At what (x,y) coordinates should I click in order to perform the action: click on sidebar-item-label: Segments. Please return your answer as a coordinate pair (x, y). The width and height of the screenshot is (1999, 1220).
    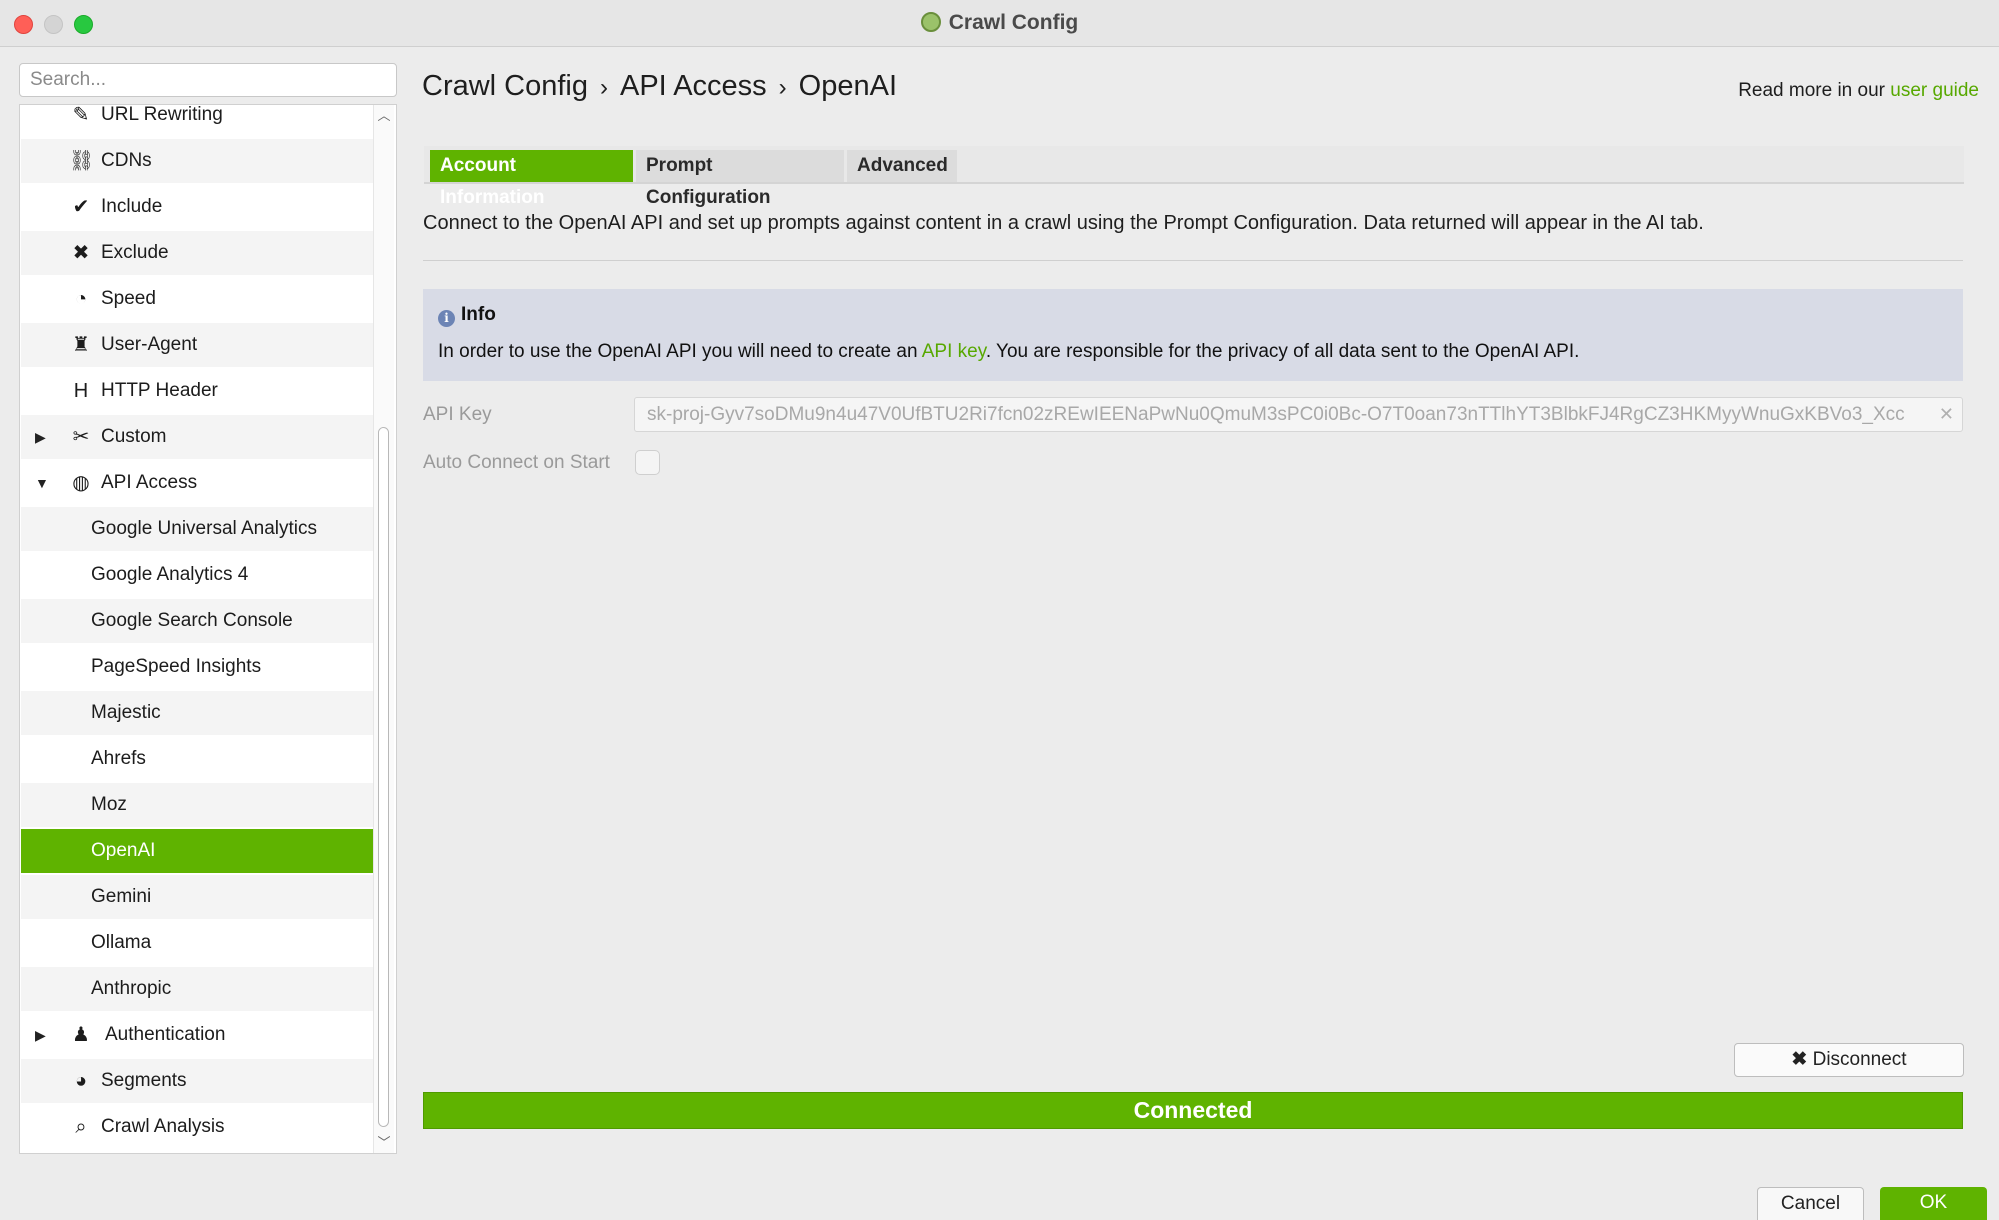
    Looking at the image, I should click on (144, 1080).